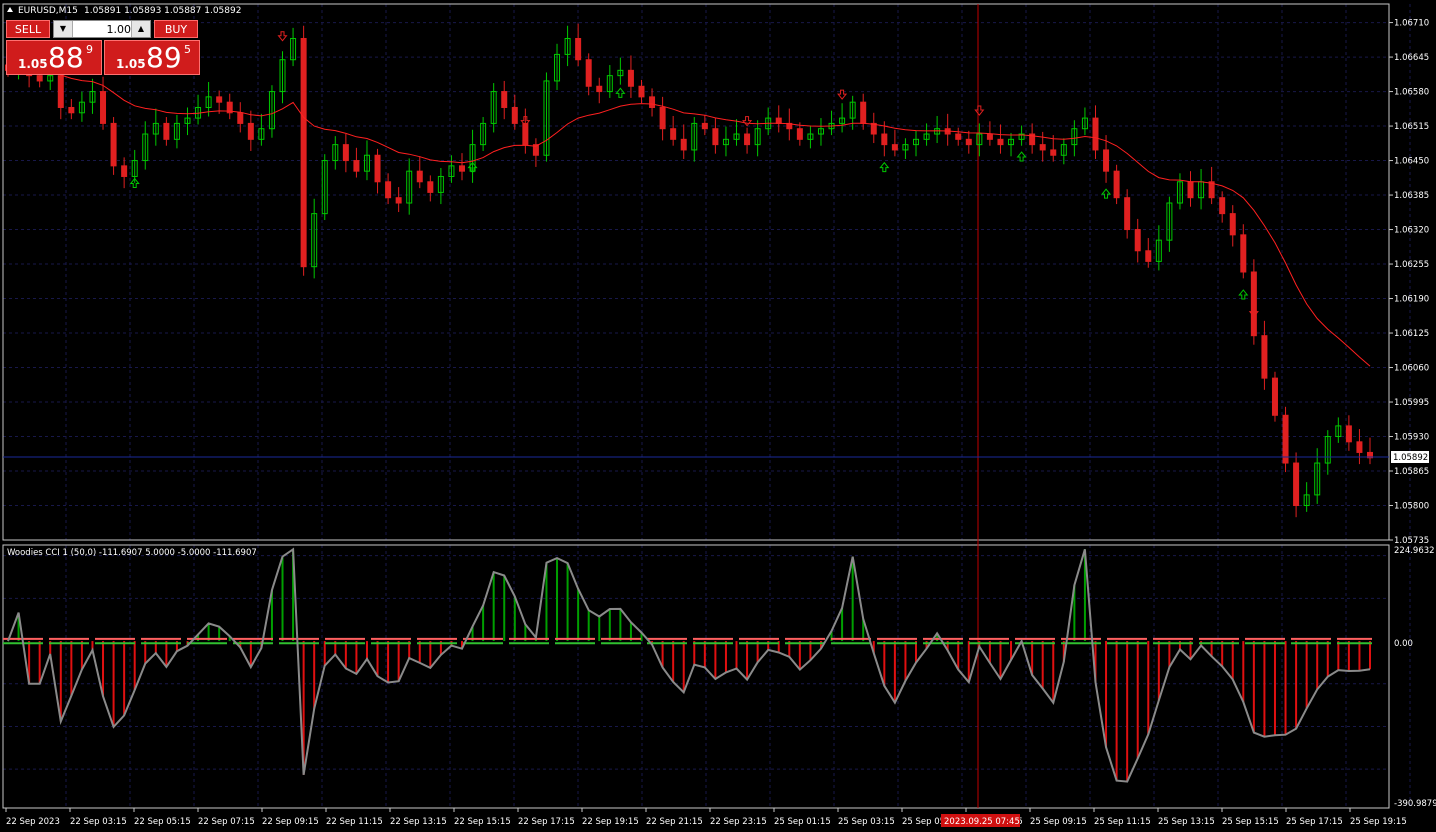  Describe the element at coordinates (418, 822) in the screenshot. I see `time-label: 22 Sep 13:15` at that location.